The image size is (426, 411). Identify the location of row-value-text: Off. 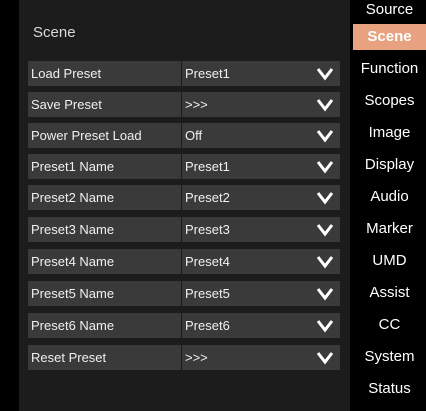
(194, 135).